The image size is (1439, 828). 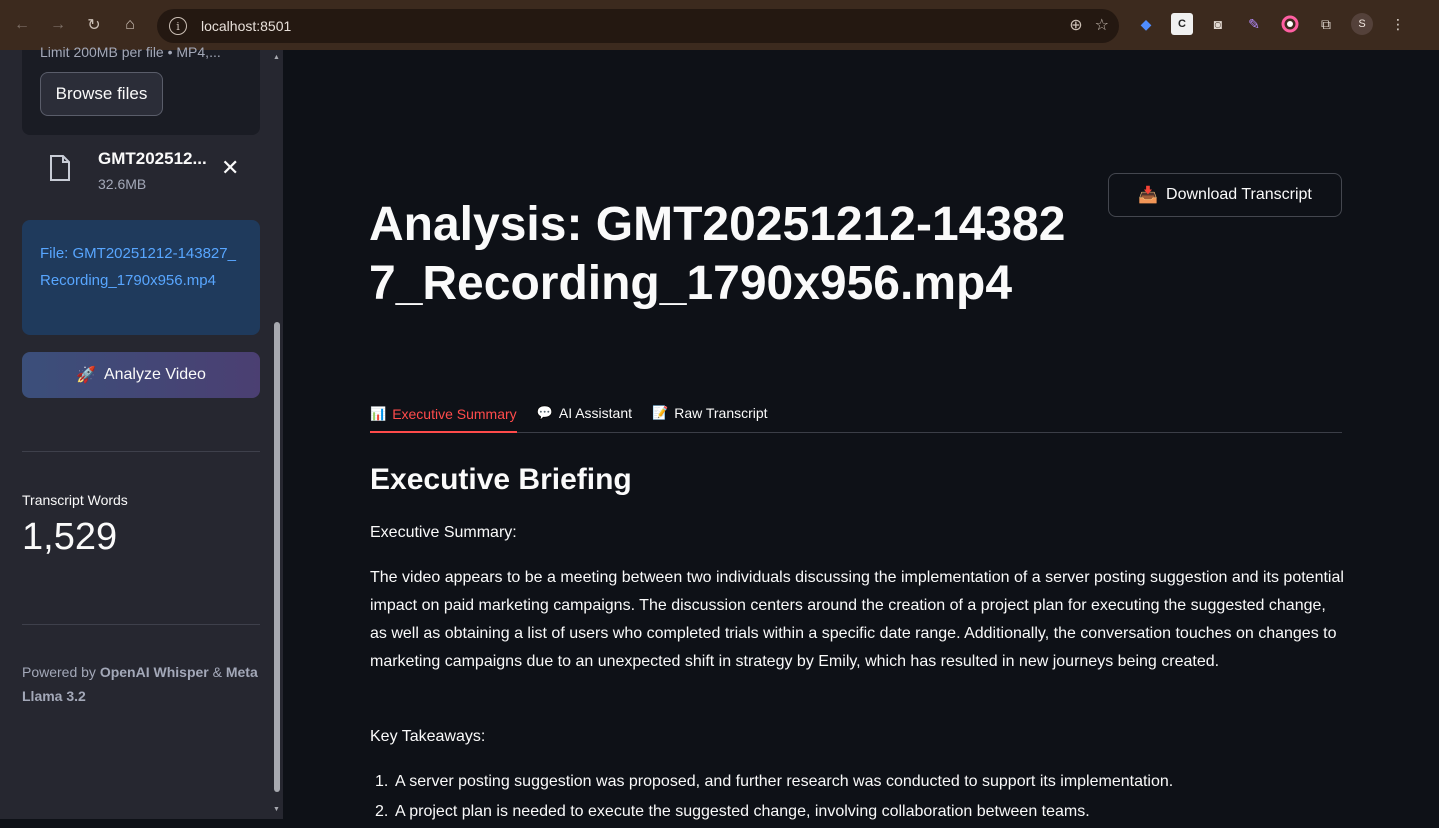 I want to click on scroll-up-arrow: ▲, so click(x=276, y=57).